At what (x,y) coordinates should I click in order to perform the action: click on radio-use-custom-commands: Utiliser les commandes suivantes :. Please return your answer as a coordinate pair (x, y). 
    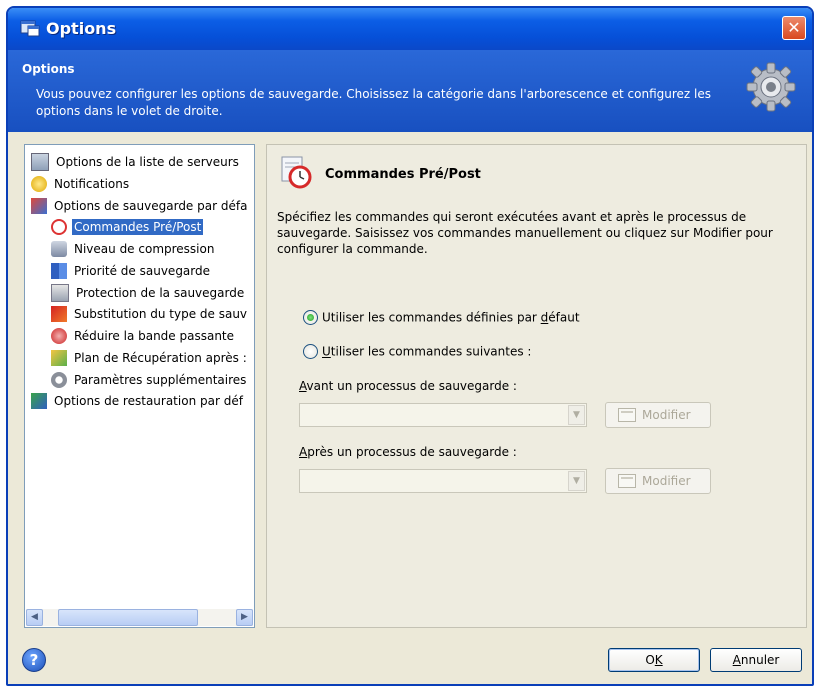
    Looking at the image, I should click on (417, 351).